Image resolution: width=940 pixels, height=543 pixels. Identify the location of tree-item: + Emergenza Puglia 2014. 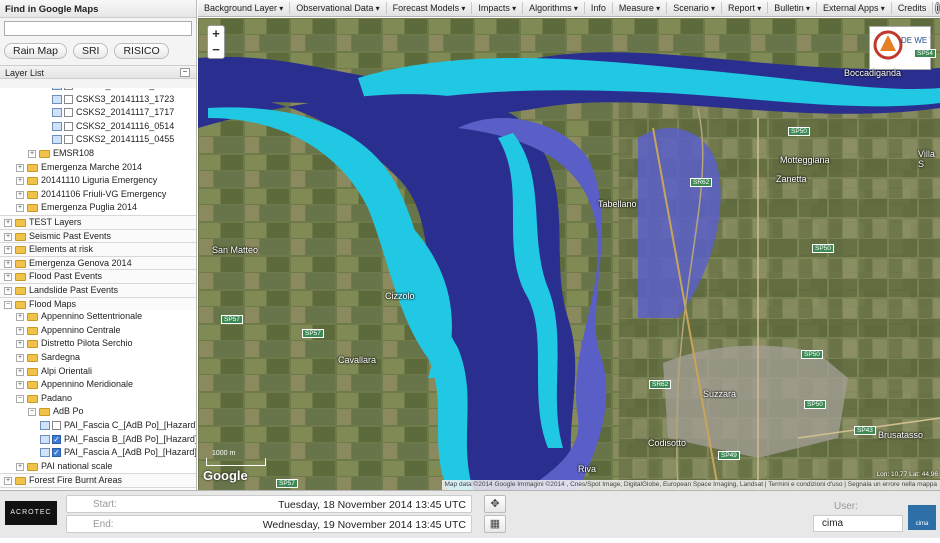
(98, 208).